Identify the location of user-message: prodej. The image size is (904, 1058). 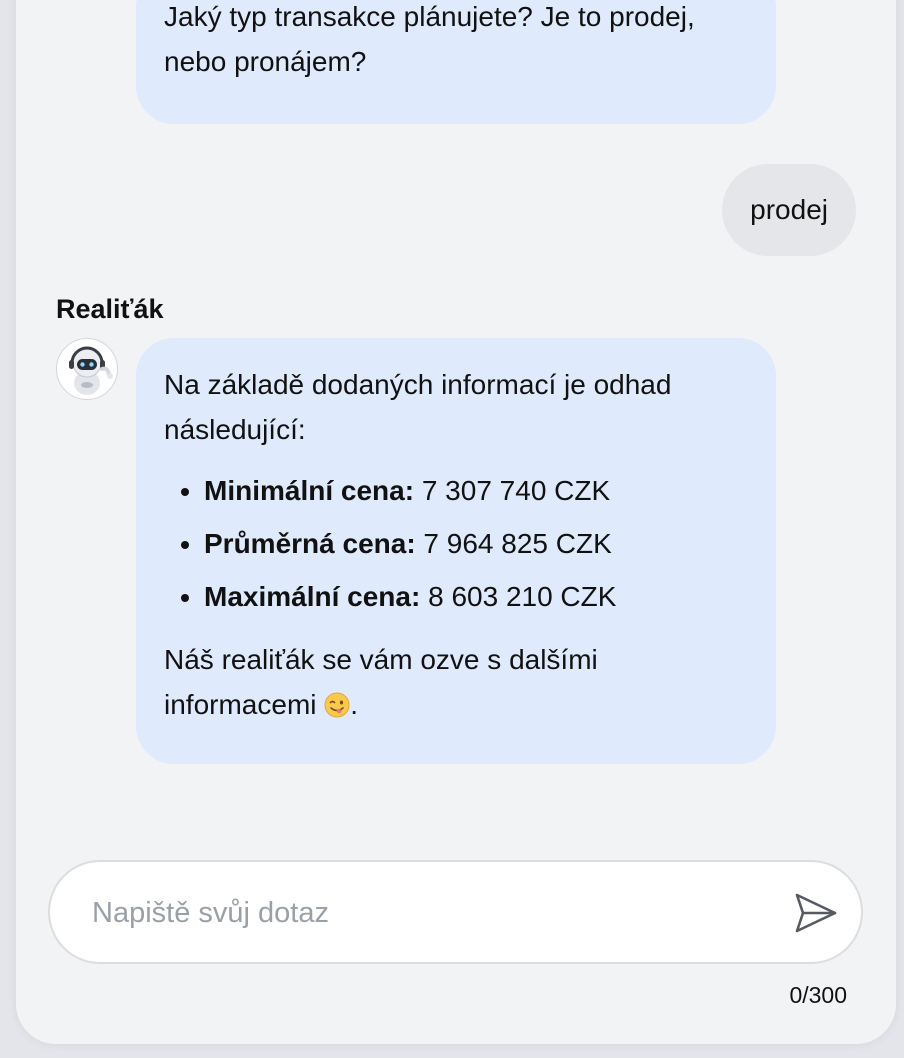
(789, 210).